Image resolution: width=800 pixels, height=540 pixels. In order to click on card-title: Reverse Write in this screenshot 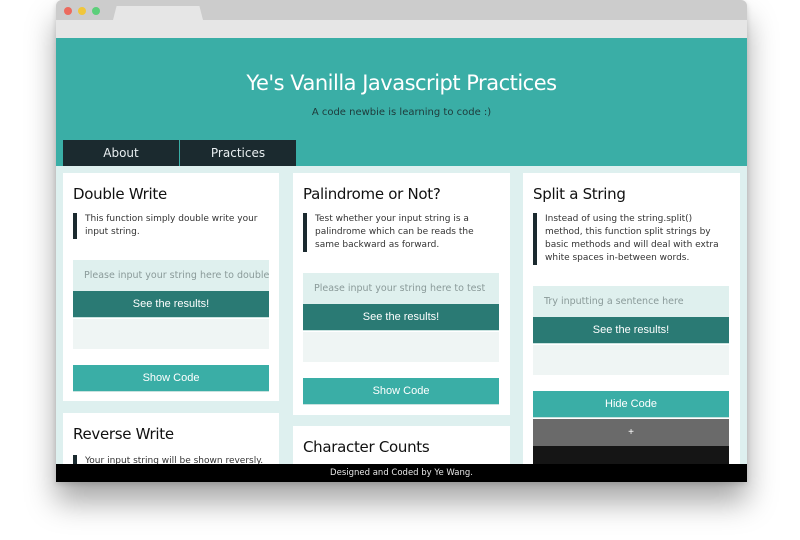, I will do `click(123, 434)`.